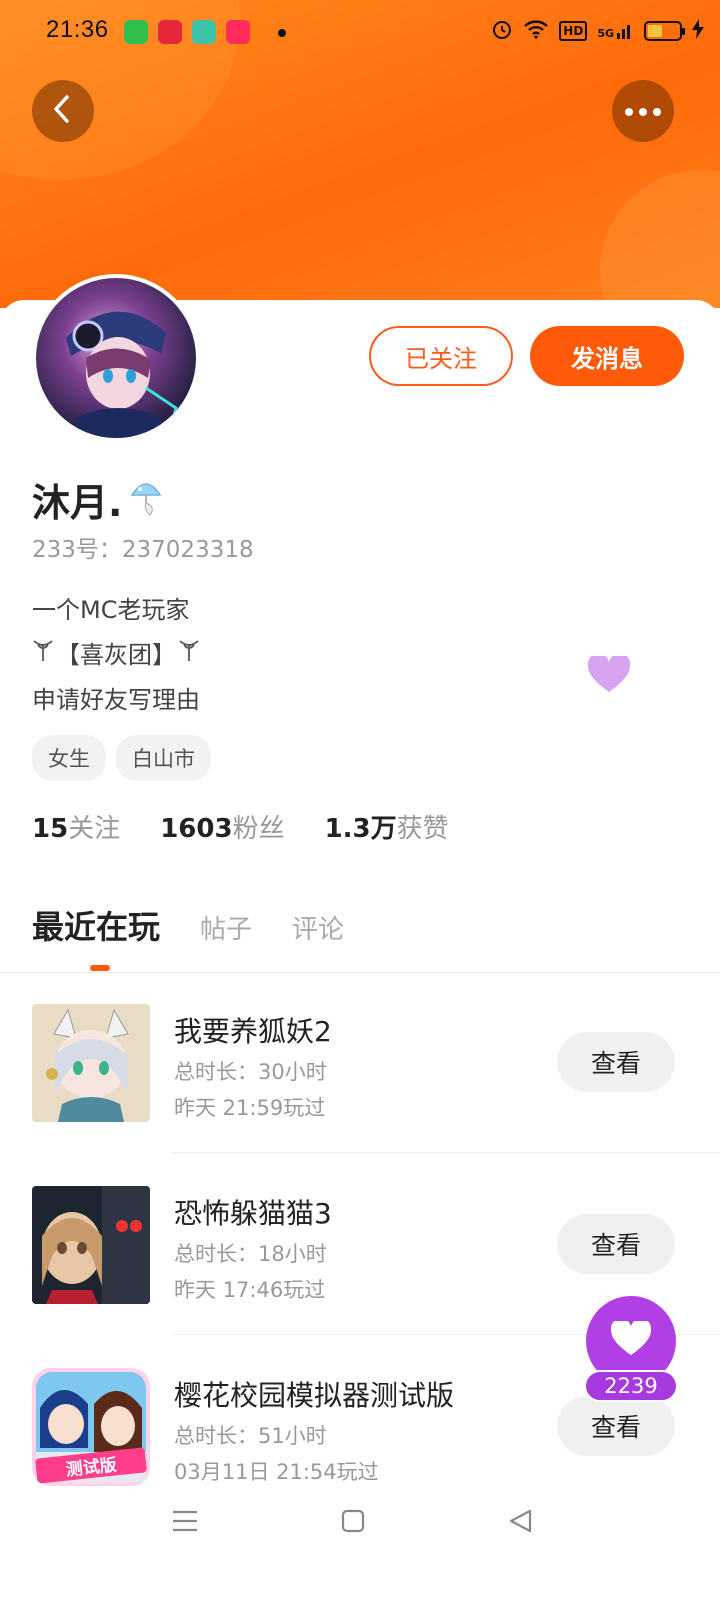 This screenshot has height=1600, width=720. I want to click on network-type: 5G, so click(605, 33).